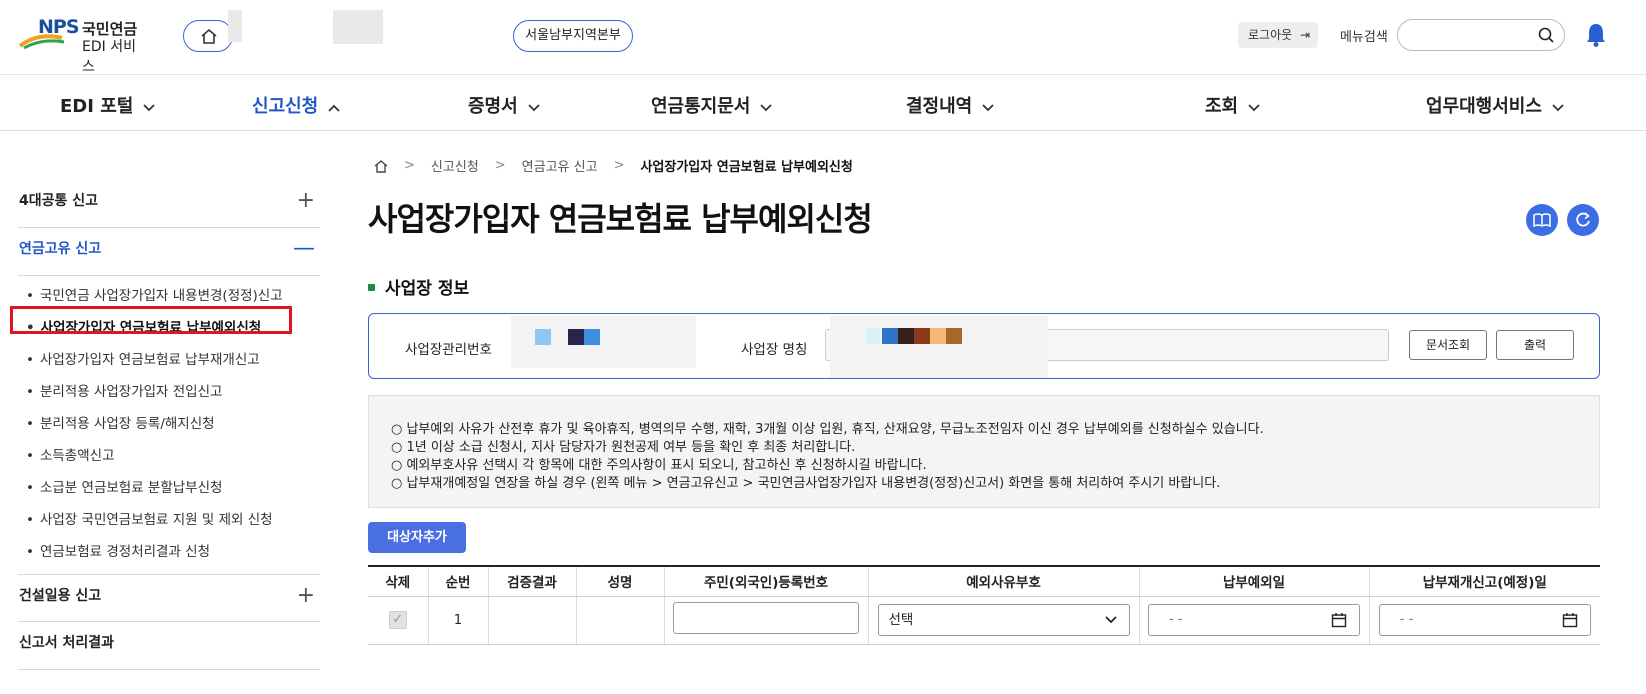 This screenshot has width=1646, height=694. I want to click on nav-item-report: 신고신청, so click(296, 105).